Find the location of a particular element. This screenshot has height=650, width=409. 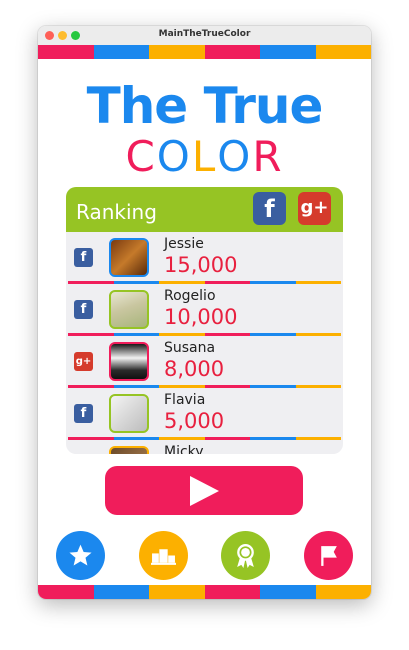

star-icon is located at coordinates (80, 555).